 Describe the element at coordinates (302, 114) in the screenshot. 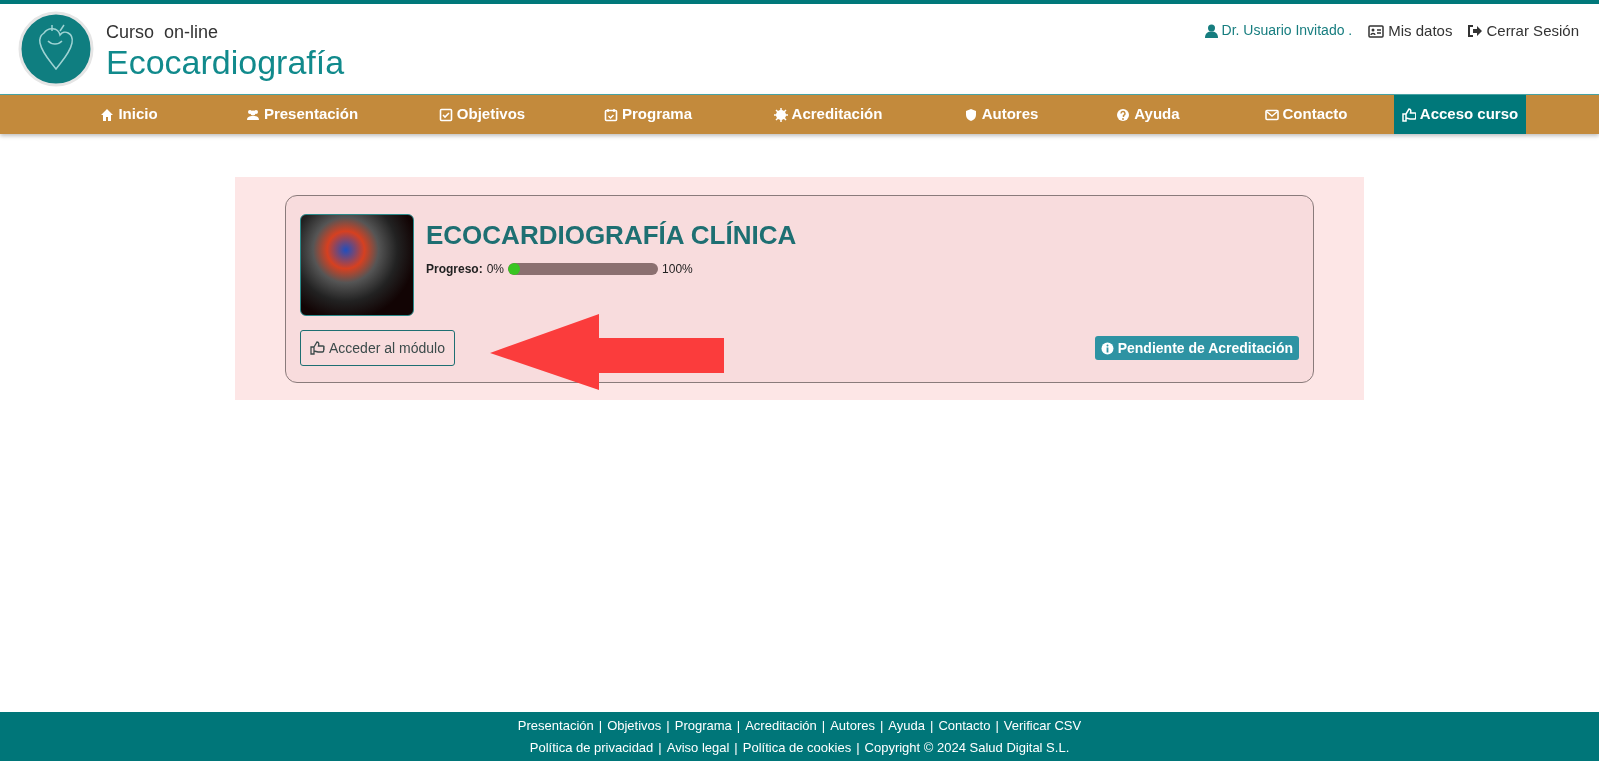

I see `nav-tab: Presentación` at that location.